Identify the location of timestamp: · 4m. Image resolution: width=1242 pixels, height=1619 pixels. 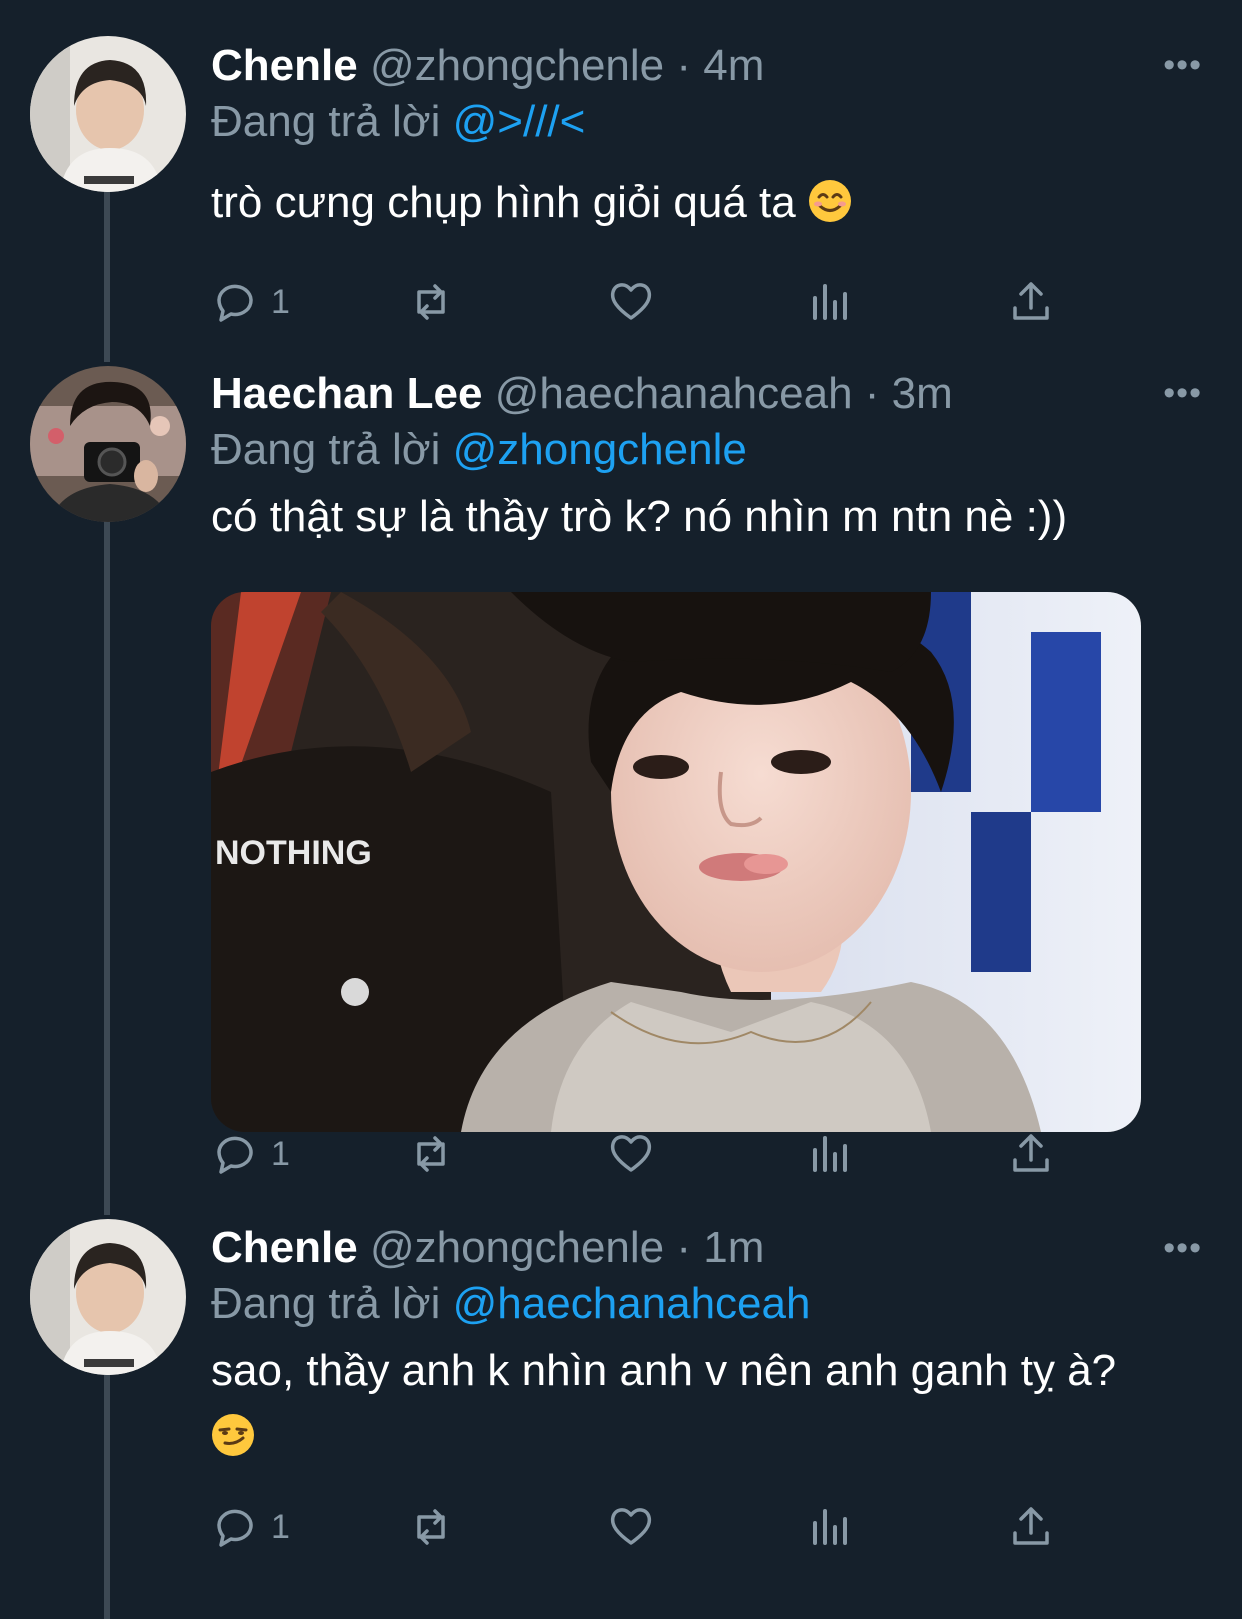
(720, 65).